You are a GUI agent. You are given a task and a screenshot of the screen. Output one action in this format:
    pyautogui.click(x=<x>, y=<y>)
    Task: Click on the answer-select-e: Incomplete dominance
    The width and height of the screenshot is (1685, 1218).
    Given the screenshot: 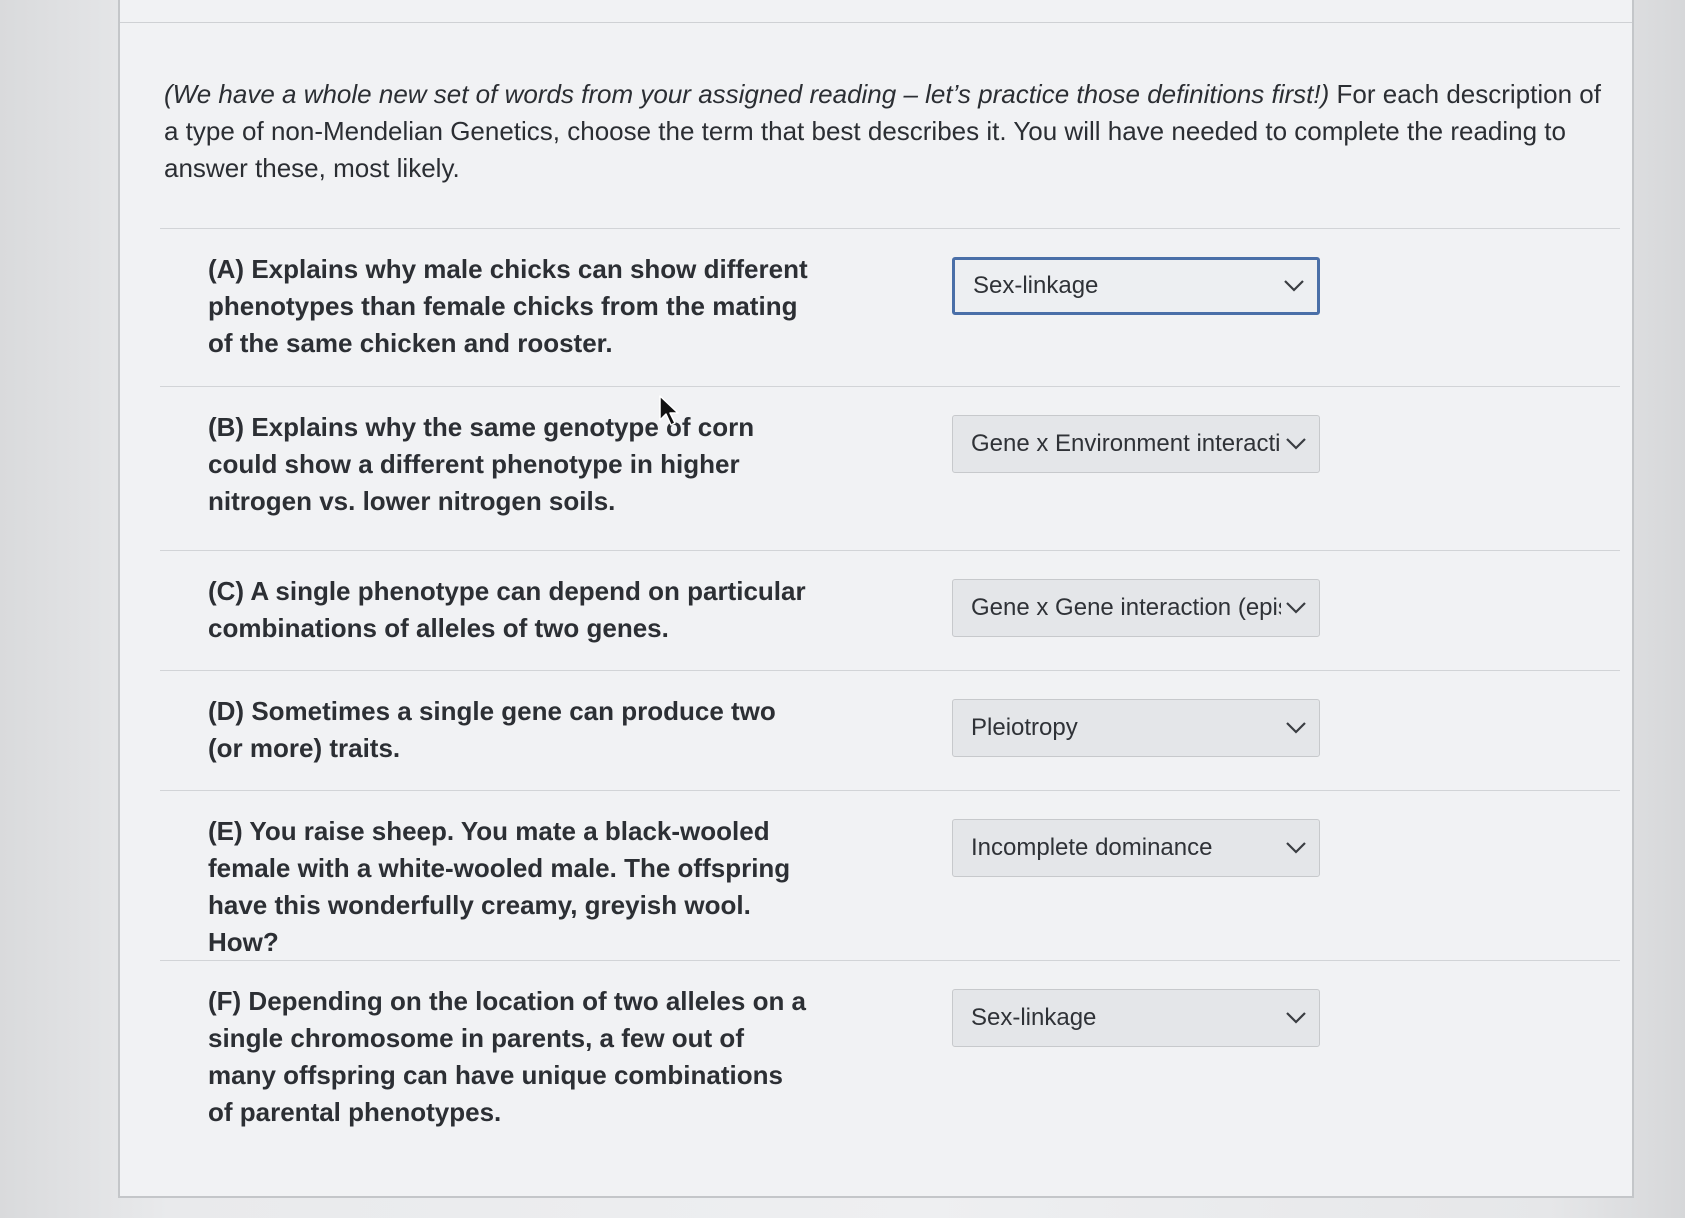 What is the action you would take?
    pyautogui.click(x=1136, y=848)
    